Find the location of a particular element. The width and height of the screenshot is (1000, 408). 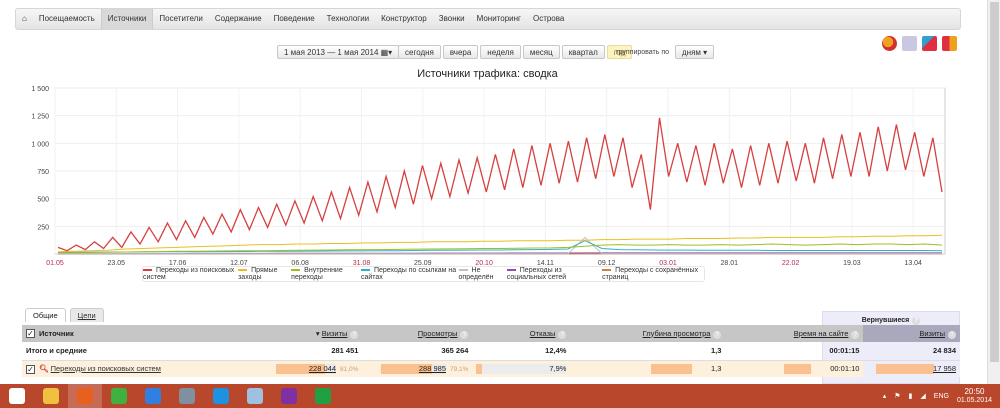

language-indicator: ENG is located at coordinates (941, 396).